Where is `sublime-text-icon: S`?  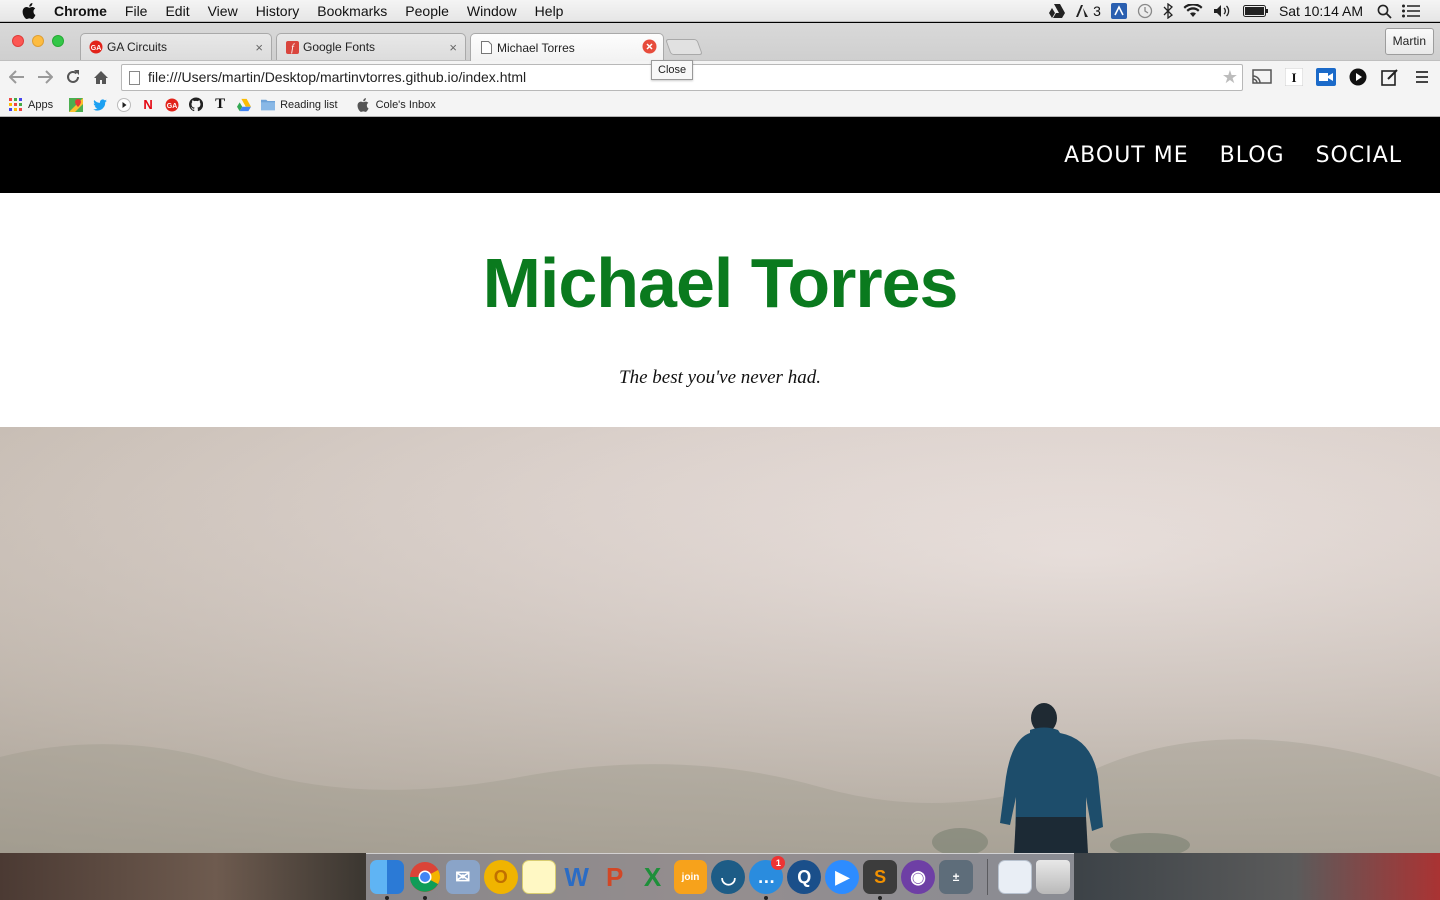
sublime-text-icon: S is located at coordinates (880, 880).